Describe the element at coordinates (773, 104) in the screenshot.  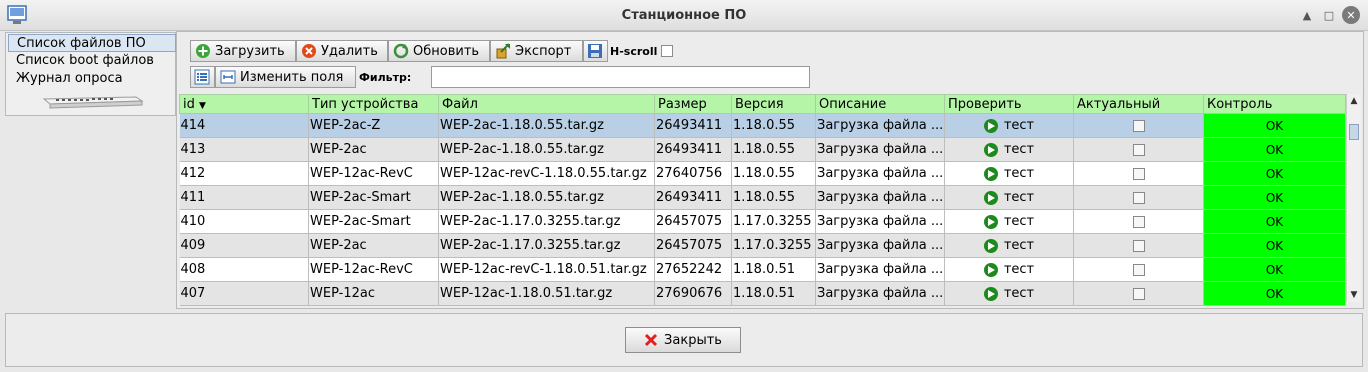
I see `col-header-version: Версия` at that location.